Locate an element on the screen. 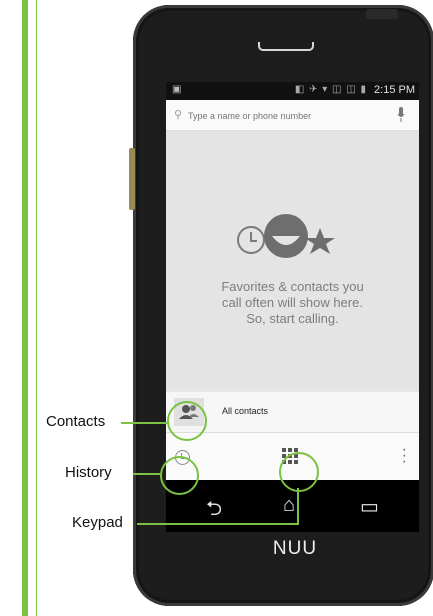 This screenshot has width=433, height=616. callout-keypad-label: Keypad is located at coordinates (97, 522).